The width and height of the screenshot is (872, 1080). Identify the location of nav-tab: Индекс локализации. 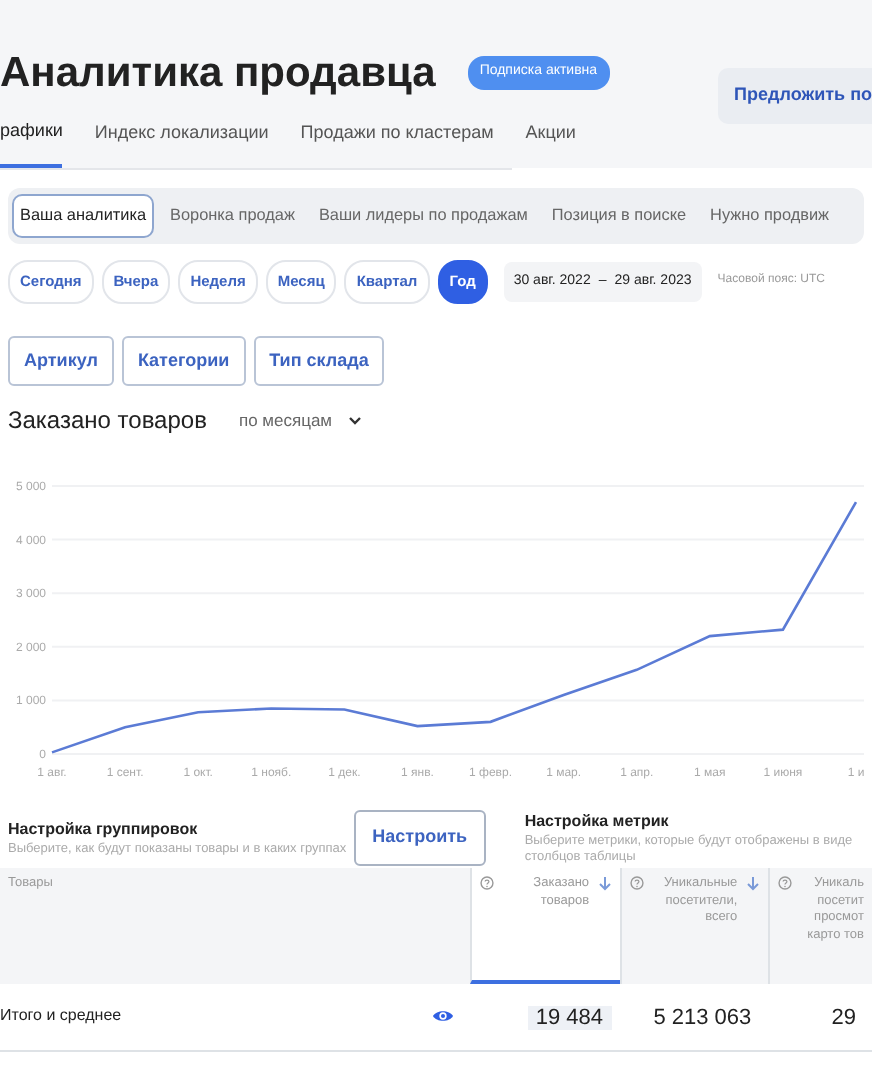
(181, 138).